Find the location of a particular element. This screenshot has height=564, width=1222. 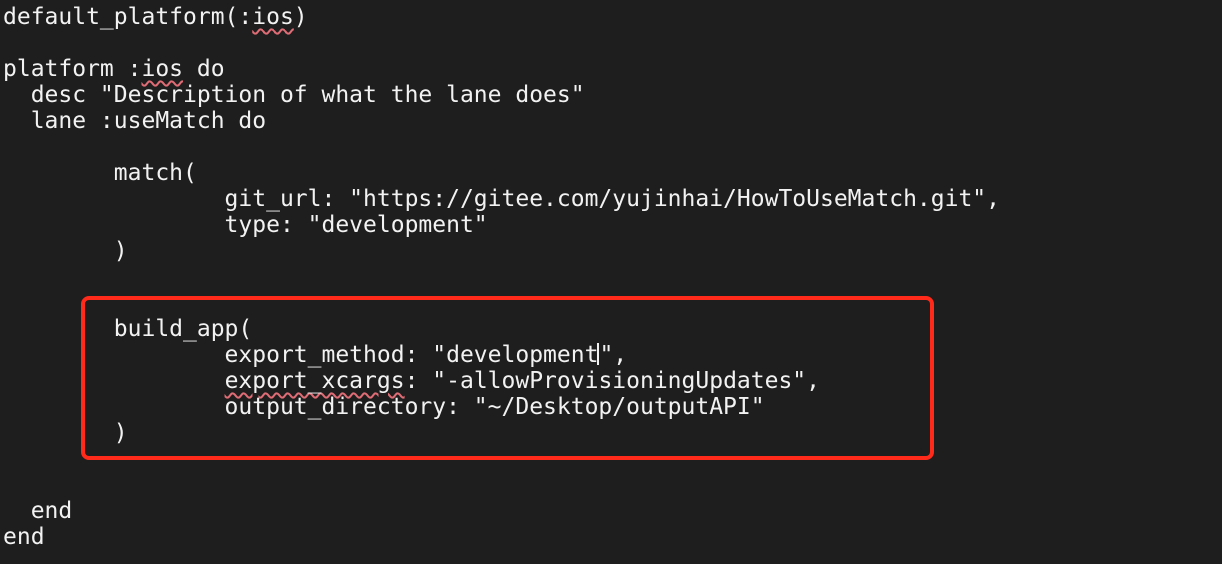

code-line-2: platform :ios do is located at coordinates (114, 69).